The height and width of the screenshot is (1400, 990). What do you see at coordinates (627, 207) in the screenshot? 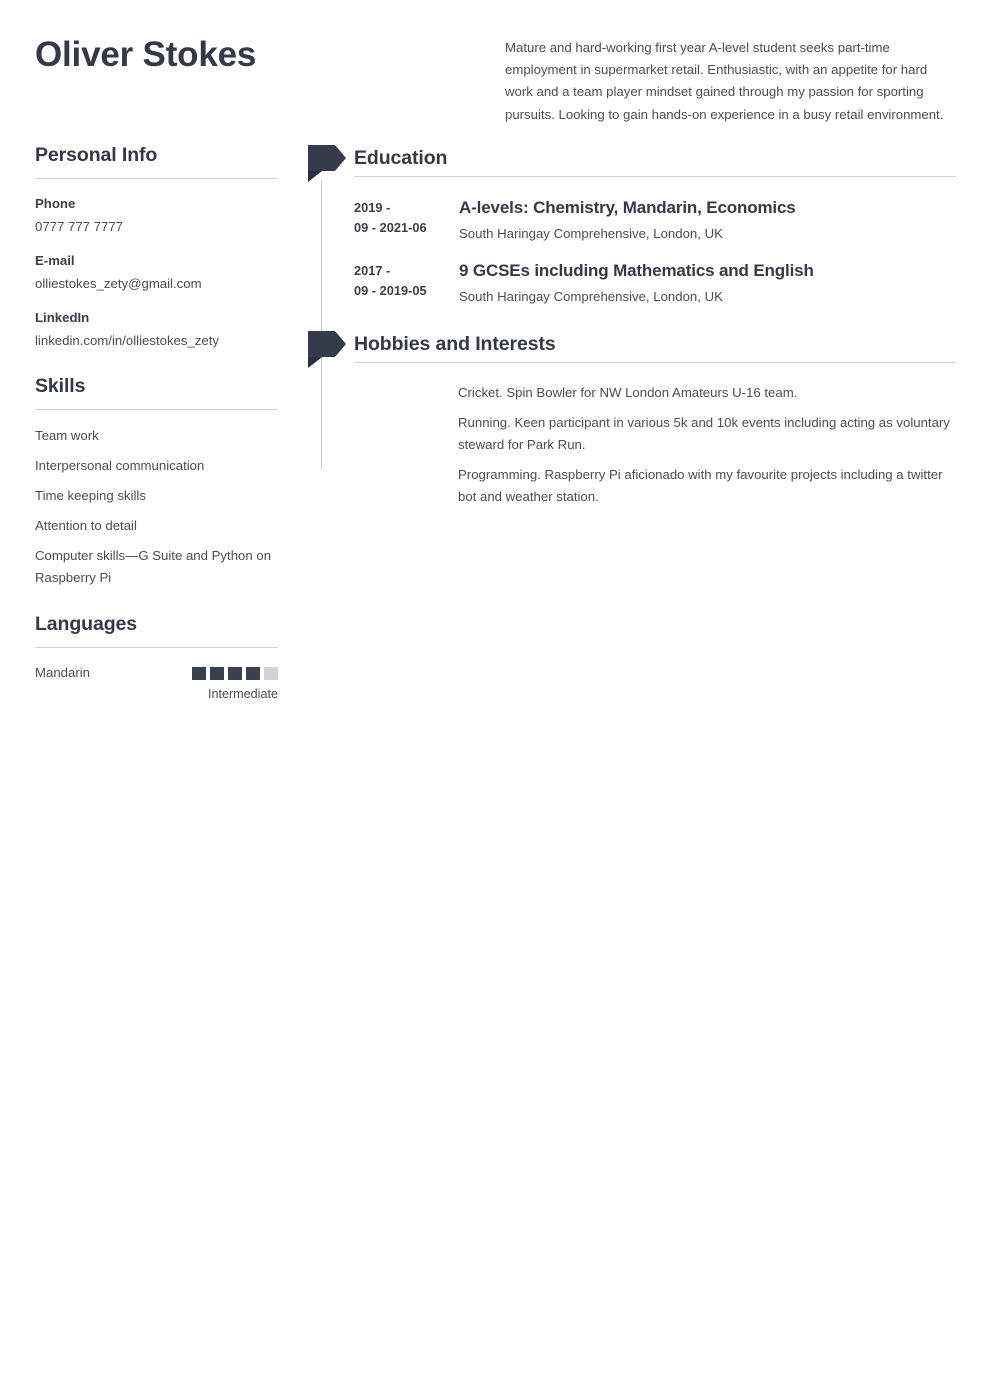
I see `entry-title: A-levels: Chemistry, Mandarin, Economics` at bounding box center [627, 207].